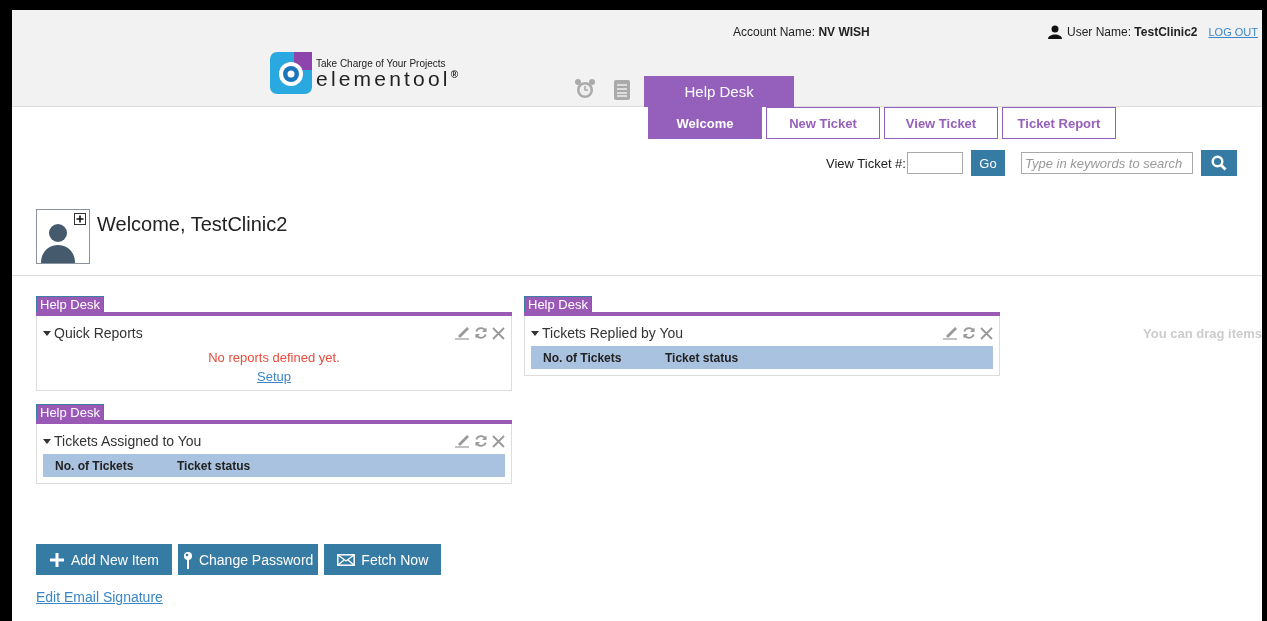  Describe the element at coordinates (57, 559) in the screenshot. I see `plus-icon` at that location.